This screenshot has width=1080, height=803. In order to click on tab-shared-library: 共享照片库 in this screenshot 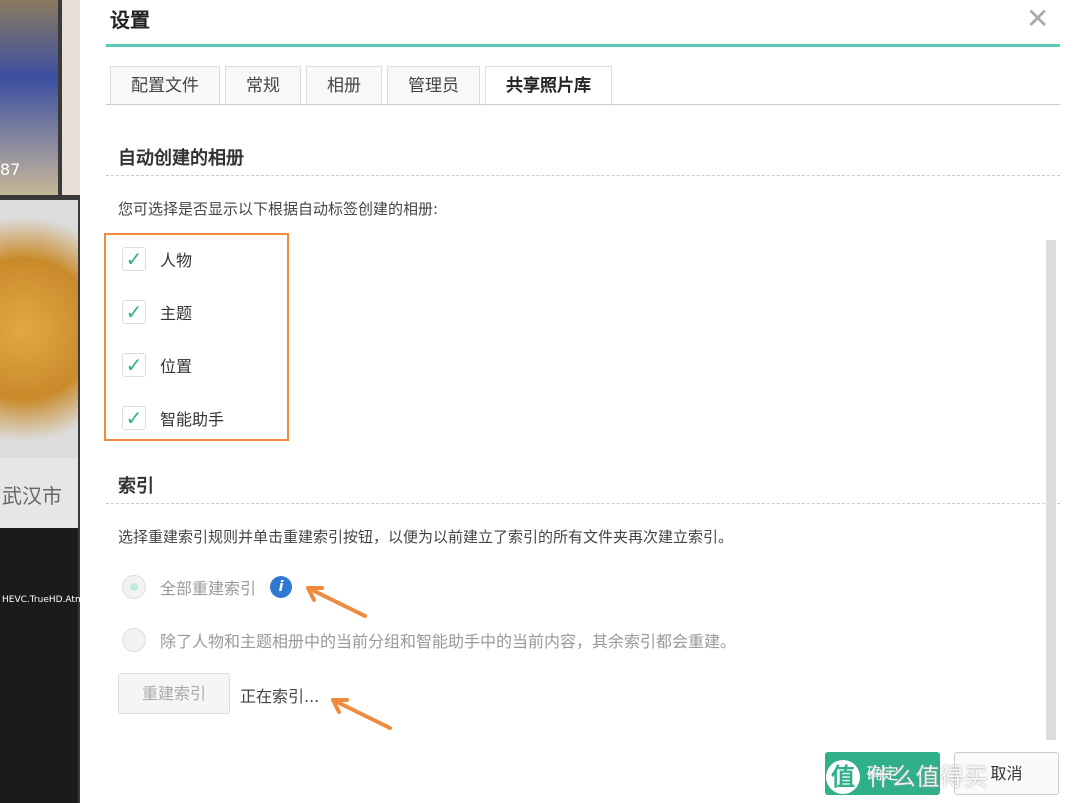, I will do `click(548, 86)`.